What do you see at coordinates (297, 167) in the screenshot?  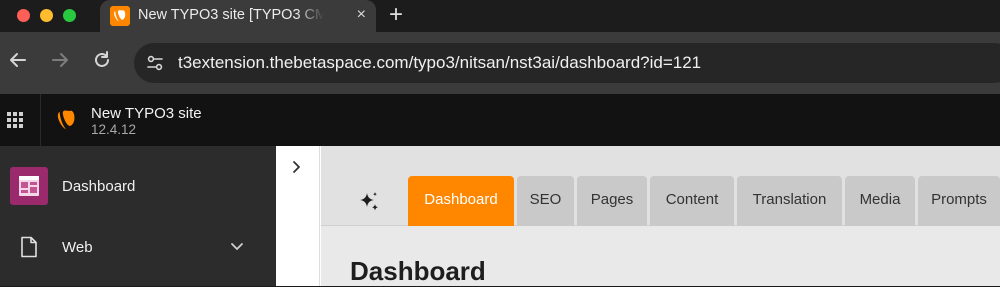 I see `chevron-right-icon` at bounding box center [297, 167].